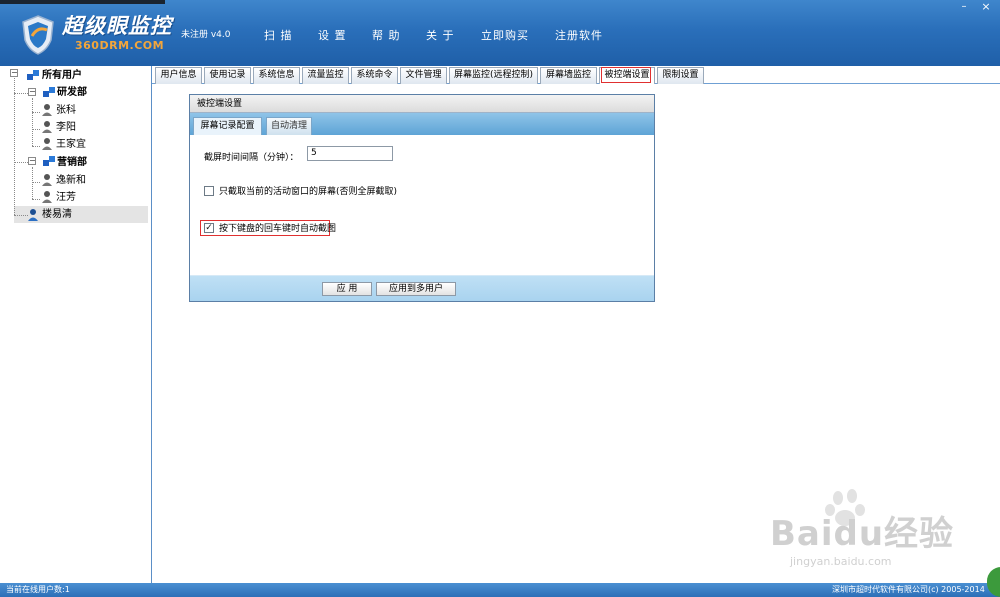 Image resolution: width=1000 pixels, height=597 pixels. What do you see at coordinates (82, 2) in the screenshot?
I see `header-strip` at bounding box center [82, 2].